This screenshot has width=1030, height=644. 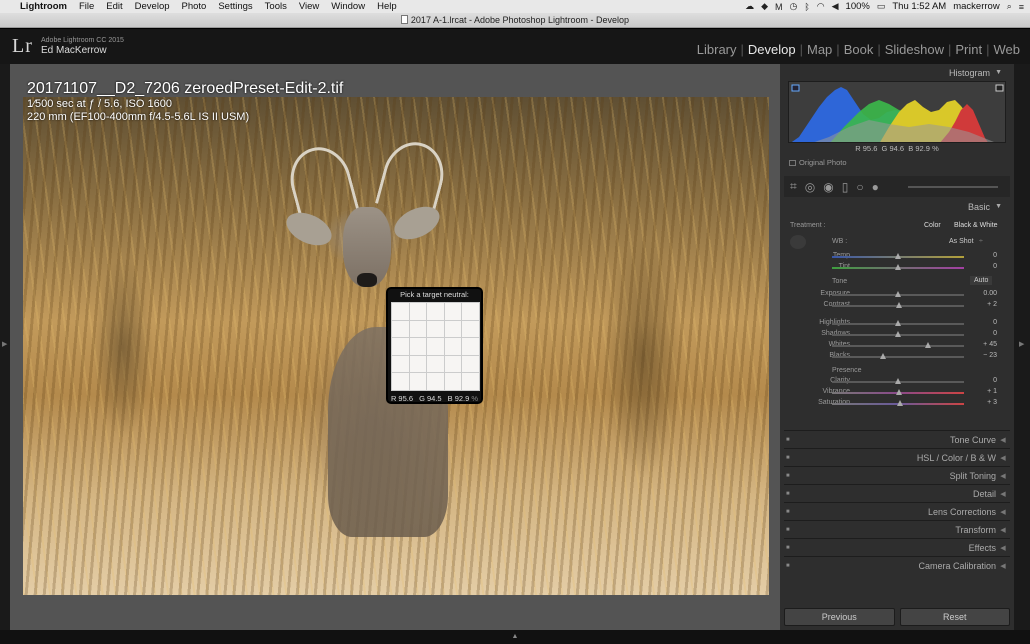 I want to click on temp-knob, so click(x=898, y=256).